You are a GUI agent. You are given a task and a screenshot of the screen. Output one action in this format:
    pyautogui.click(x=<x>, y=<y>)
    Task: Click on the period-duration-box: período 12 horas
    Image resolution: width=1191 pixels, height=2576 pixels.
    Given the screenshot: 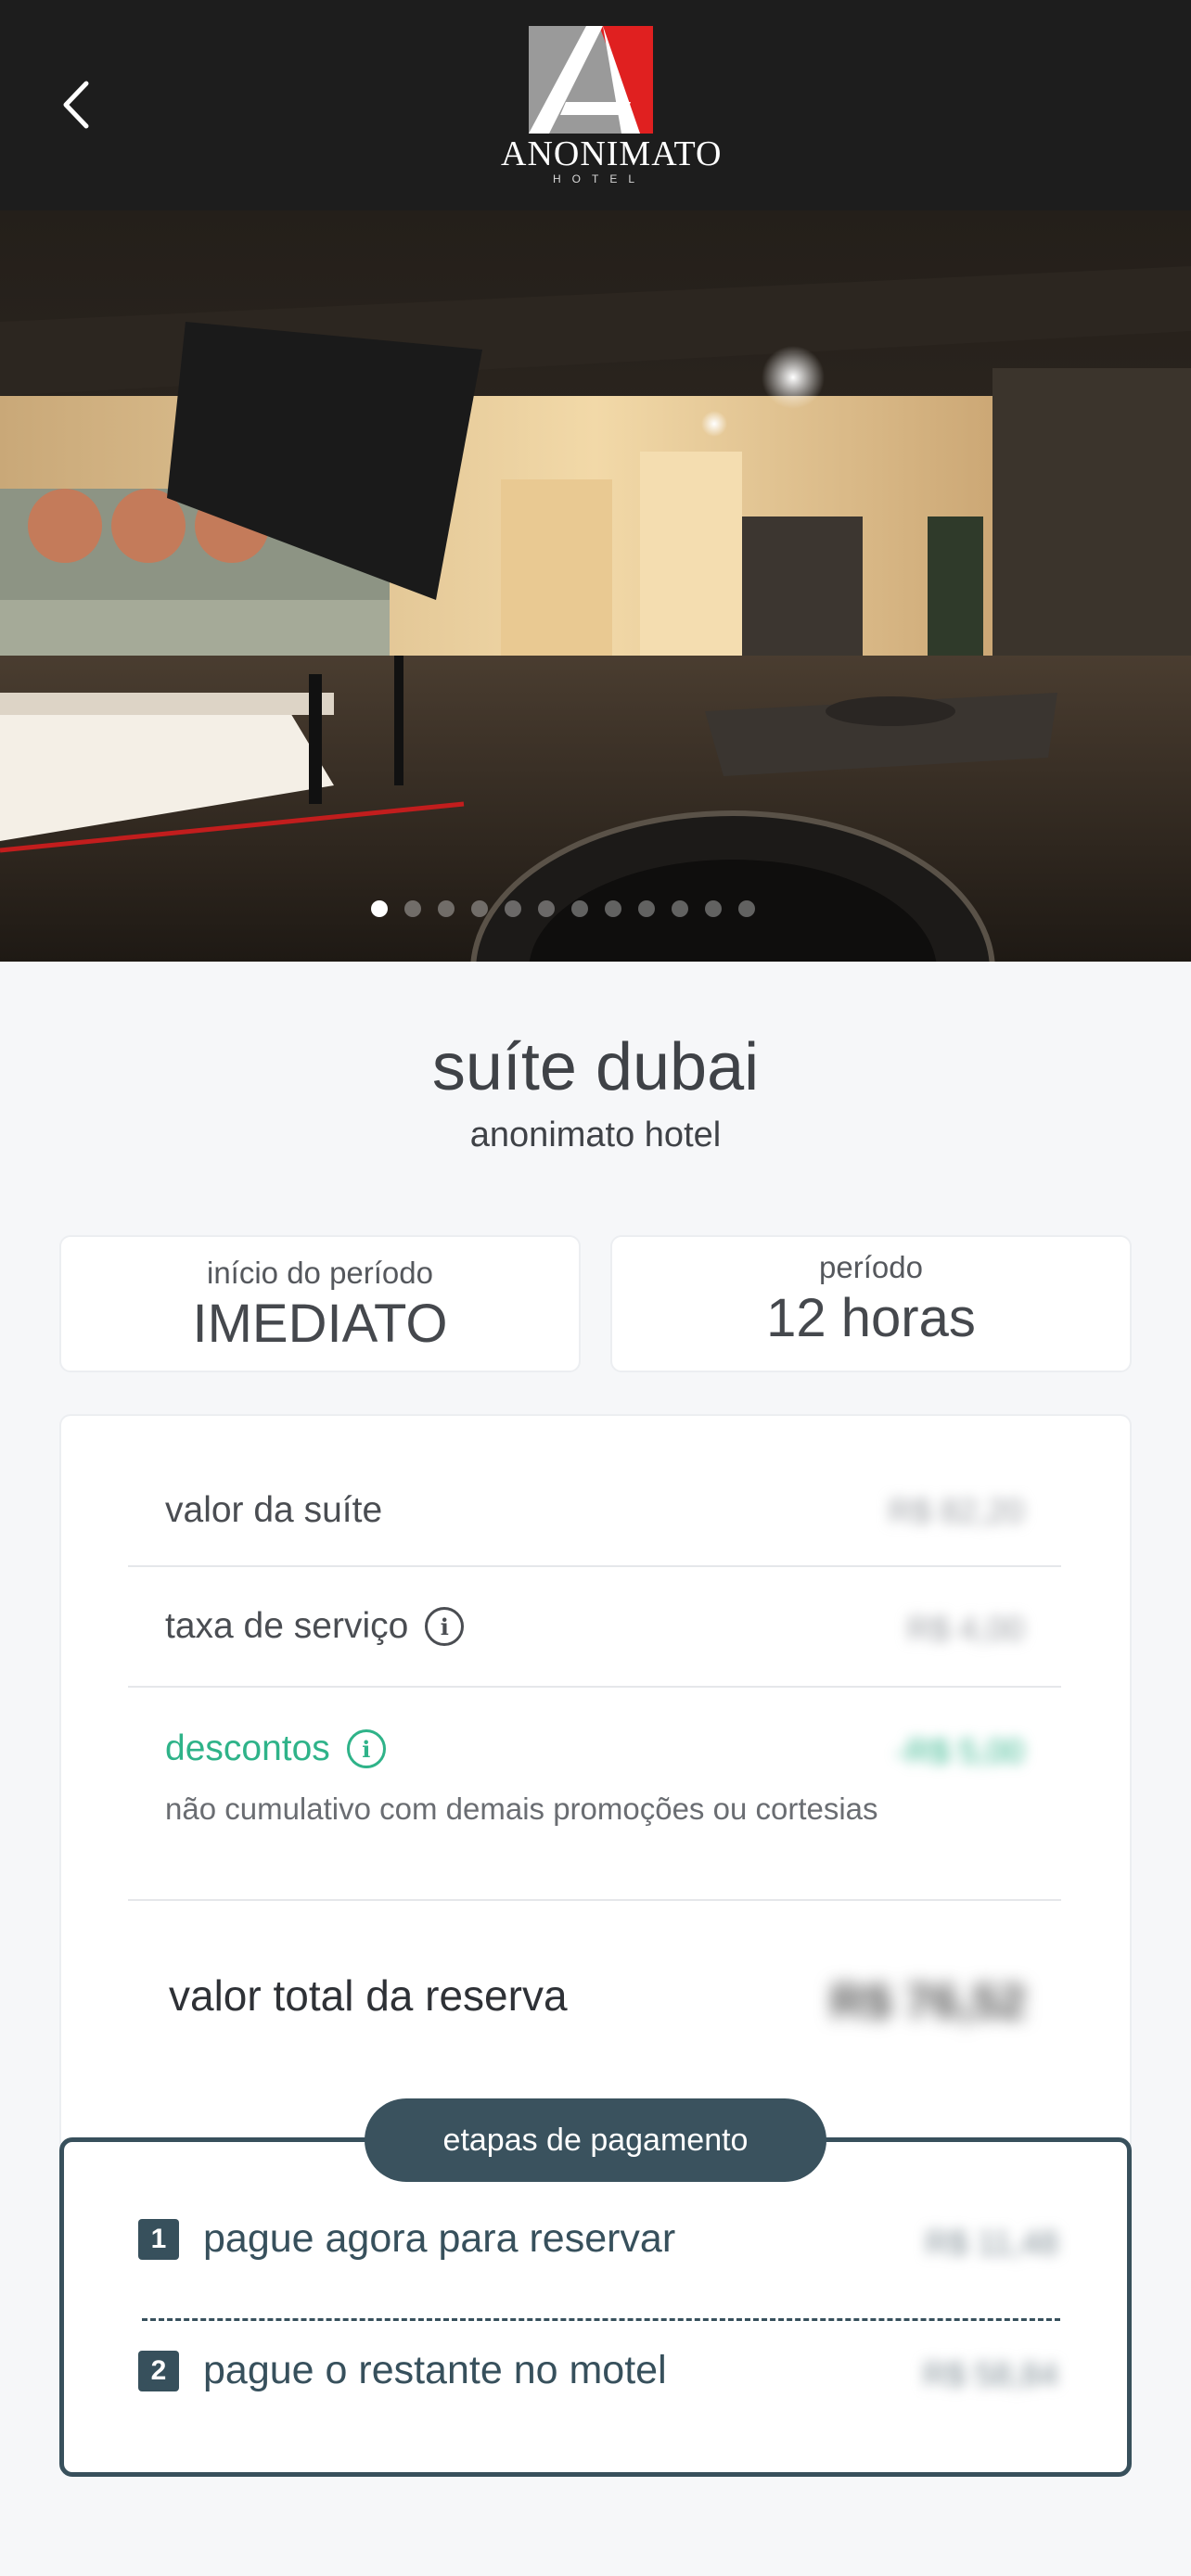 What is the action you would take?
    pyautogui.click(x=871, y=1304)
    